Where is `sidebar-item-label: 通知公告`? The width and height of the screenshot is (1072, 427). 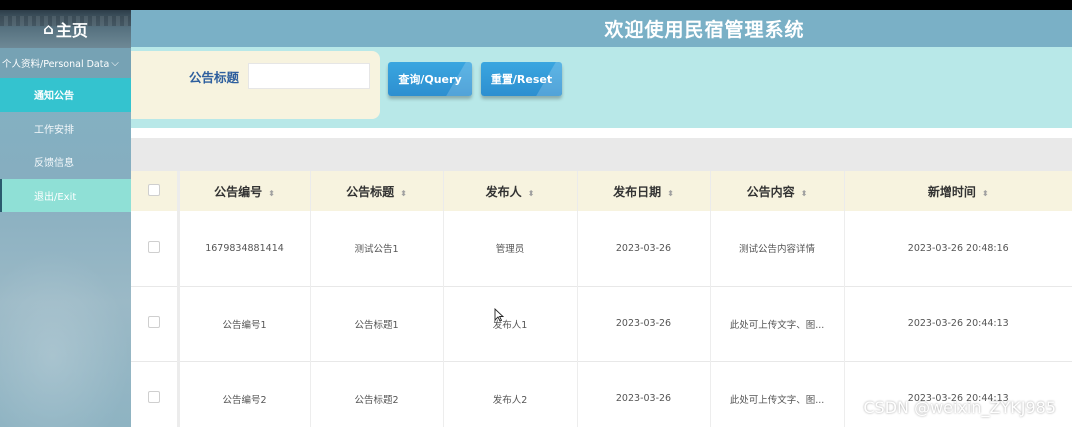 sidebar-item-label: 通知公告 is located at coordinates (54, 97).